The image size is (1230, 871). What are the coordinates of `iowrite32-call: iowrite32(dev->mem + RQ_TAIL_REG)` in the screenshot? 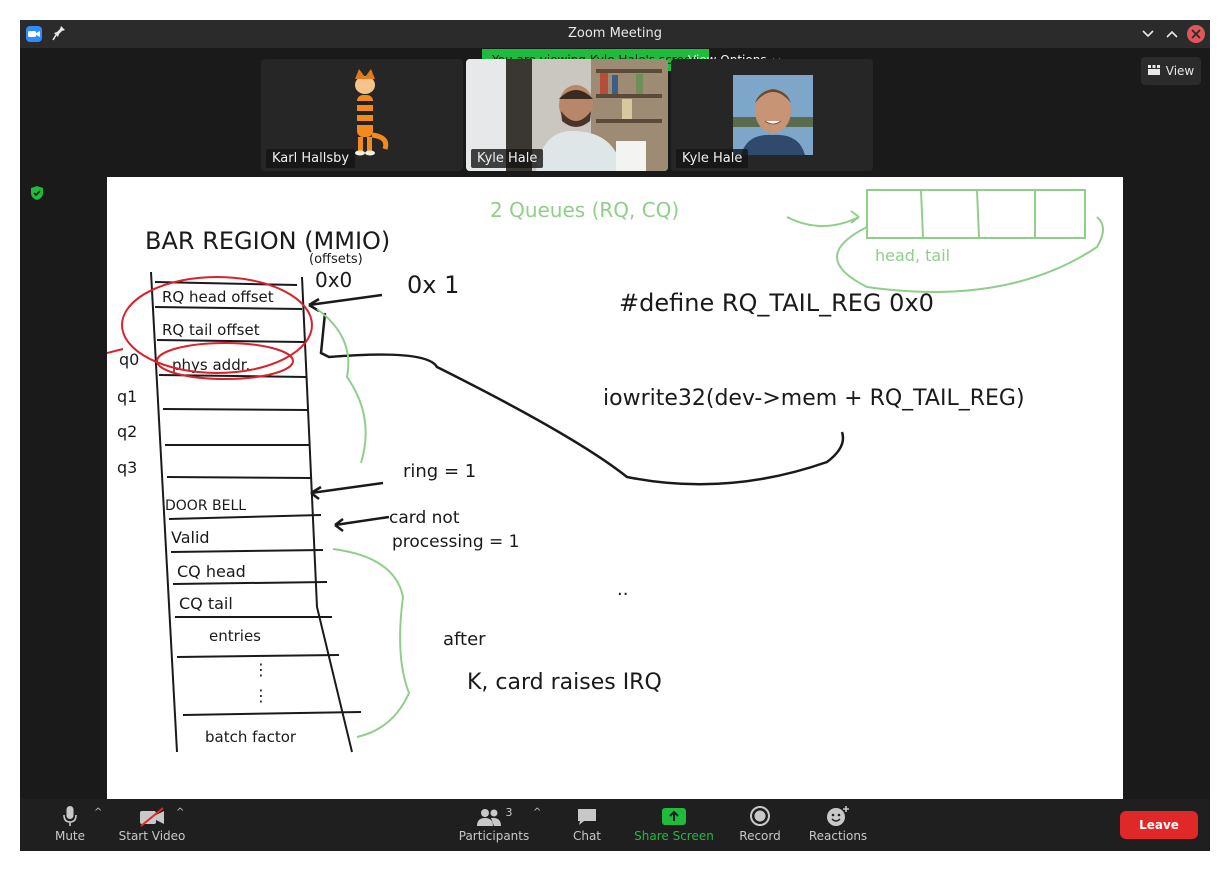 It's located at (814, 398).